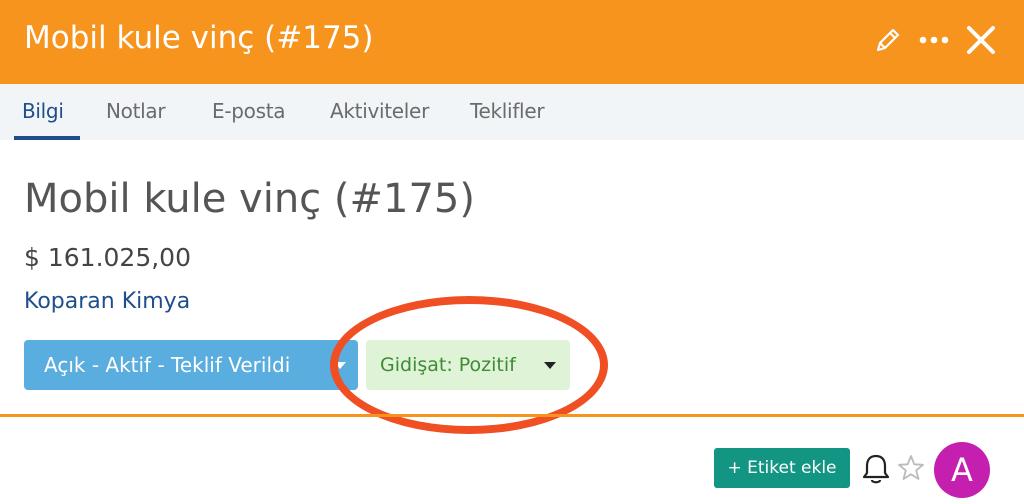  What do you see at coordinates (507, 112) in the screenshot?
I see `tab-teklifler: Teklifler` at bounding box center [507, 112].